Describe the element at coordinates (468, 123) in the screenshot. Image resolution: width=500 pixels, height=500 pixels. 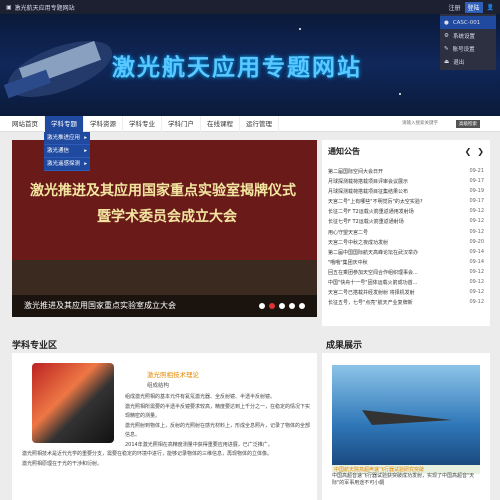
I see `advanced-search-button: 高级检索` at that location.